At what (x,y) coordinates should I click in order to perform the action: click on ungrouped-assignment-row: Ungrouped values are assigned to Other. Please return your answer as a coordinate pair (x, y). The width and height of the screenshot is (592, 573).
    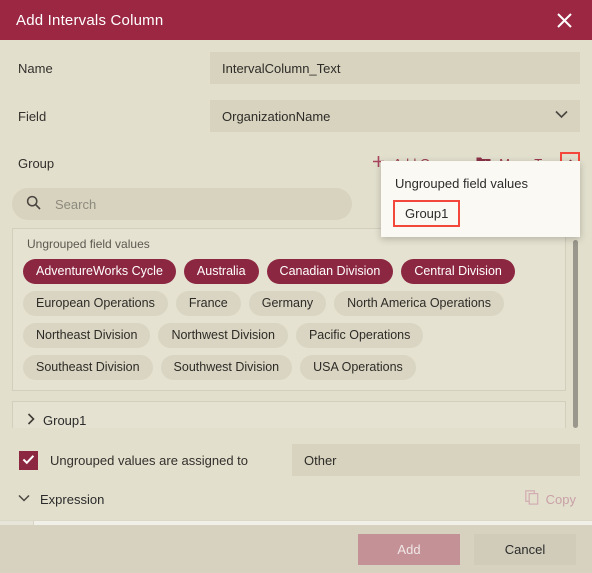
    Looking at the image, I should click on (296, 460).